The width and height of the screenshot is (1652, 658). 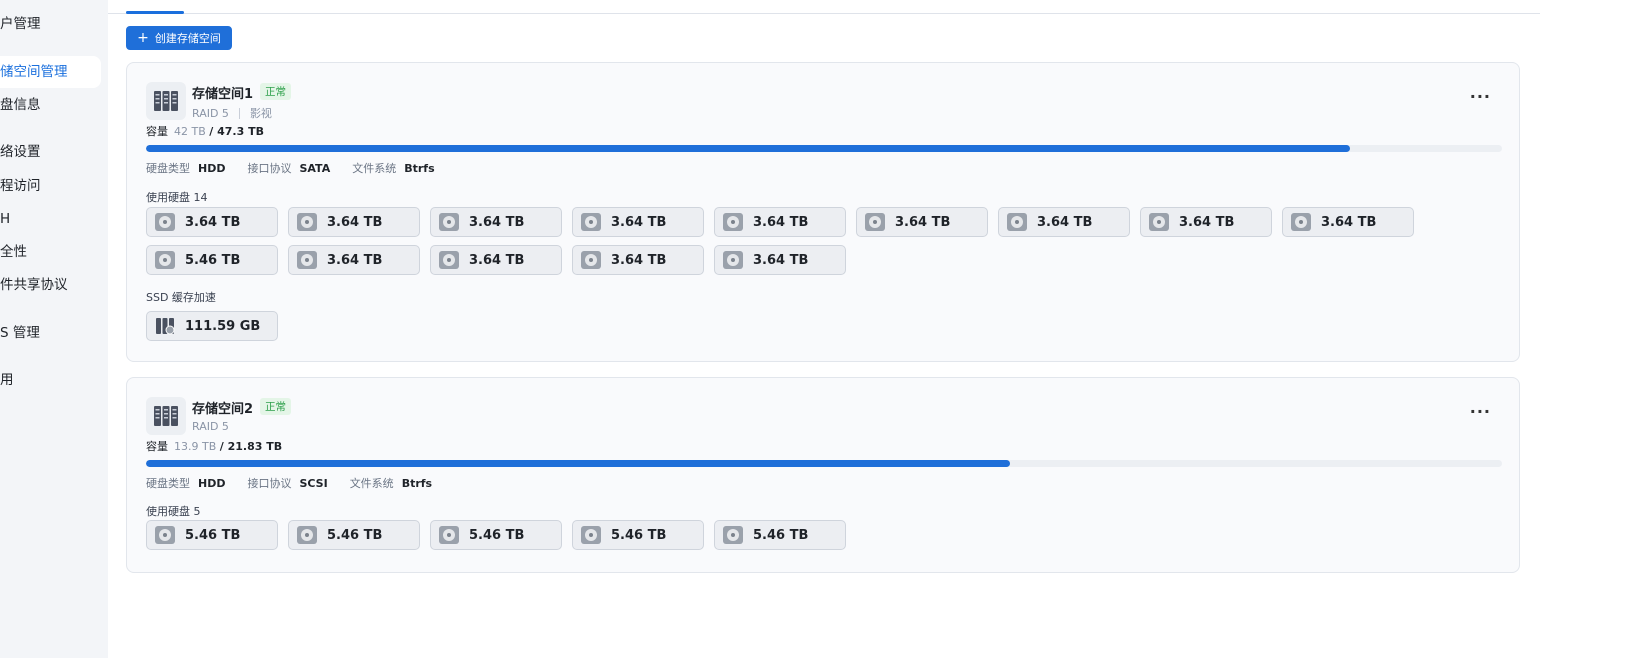 I want to click on capacity-total: / 21.83 TB, so click(x=251, y=446).